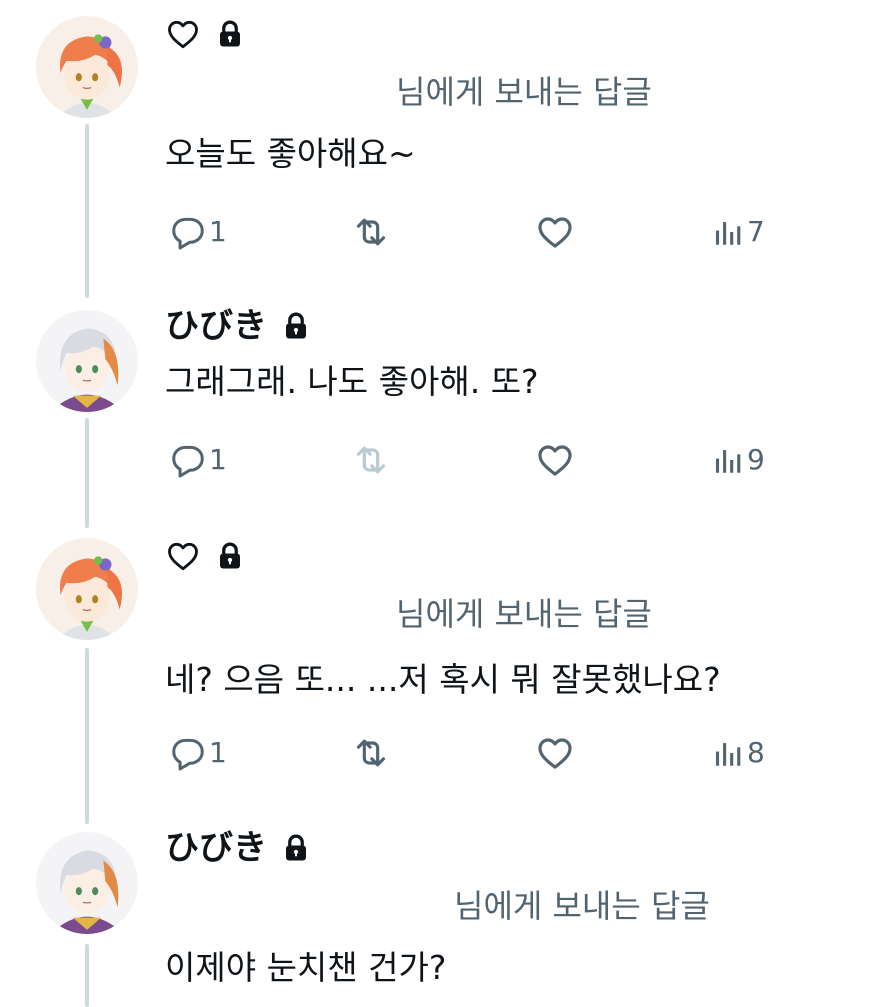  I want to click on views-button: 8, so click(738, 753).